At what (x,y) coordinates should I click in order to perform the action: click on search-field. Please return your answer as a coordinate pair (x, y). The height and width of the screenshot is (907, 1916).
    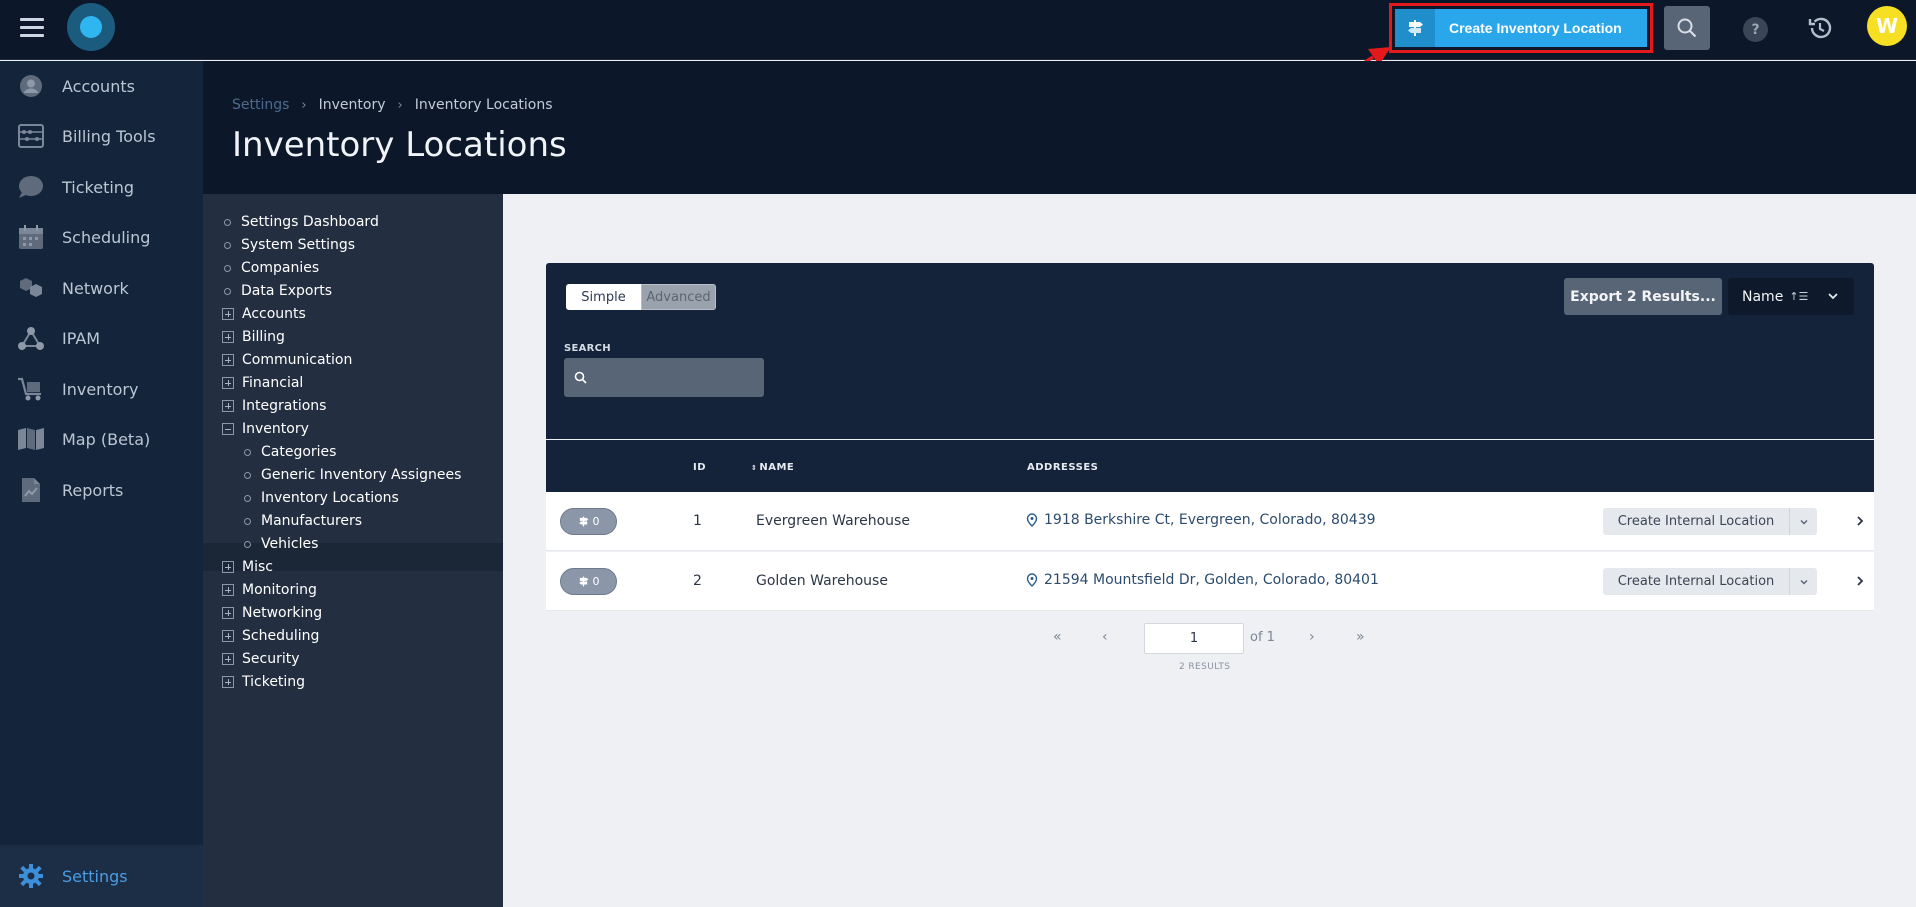
    Looking at the image, I should click on (664, 377).